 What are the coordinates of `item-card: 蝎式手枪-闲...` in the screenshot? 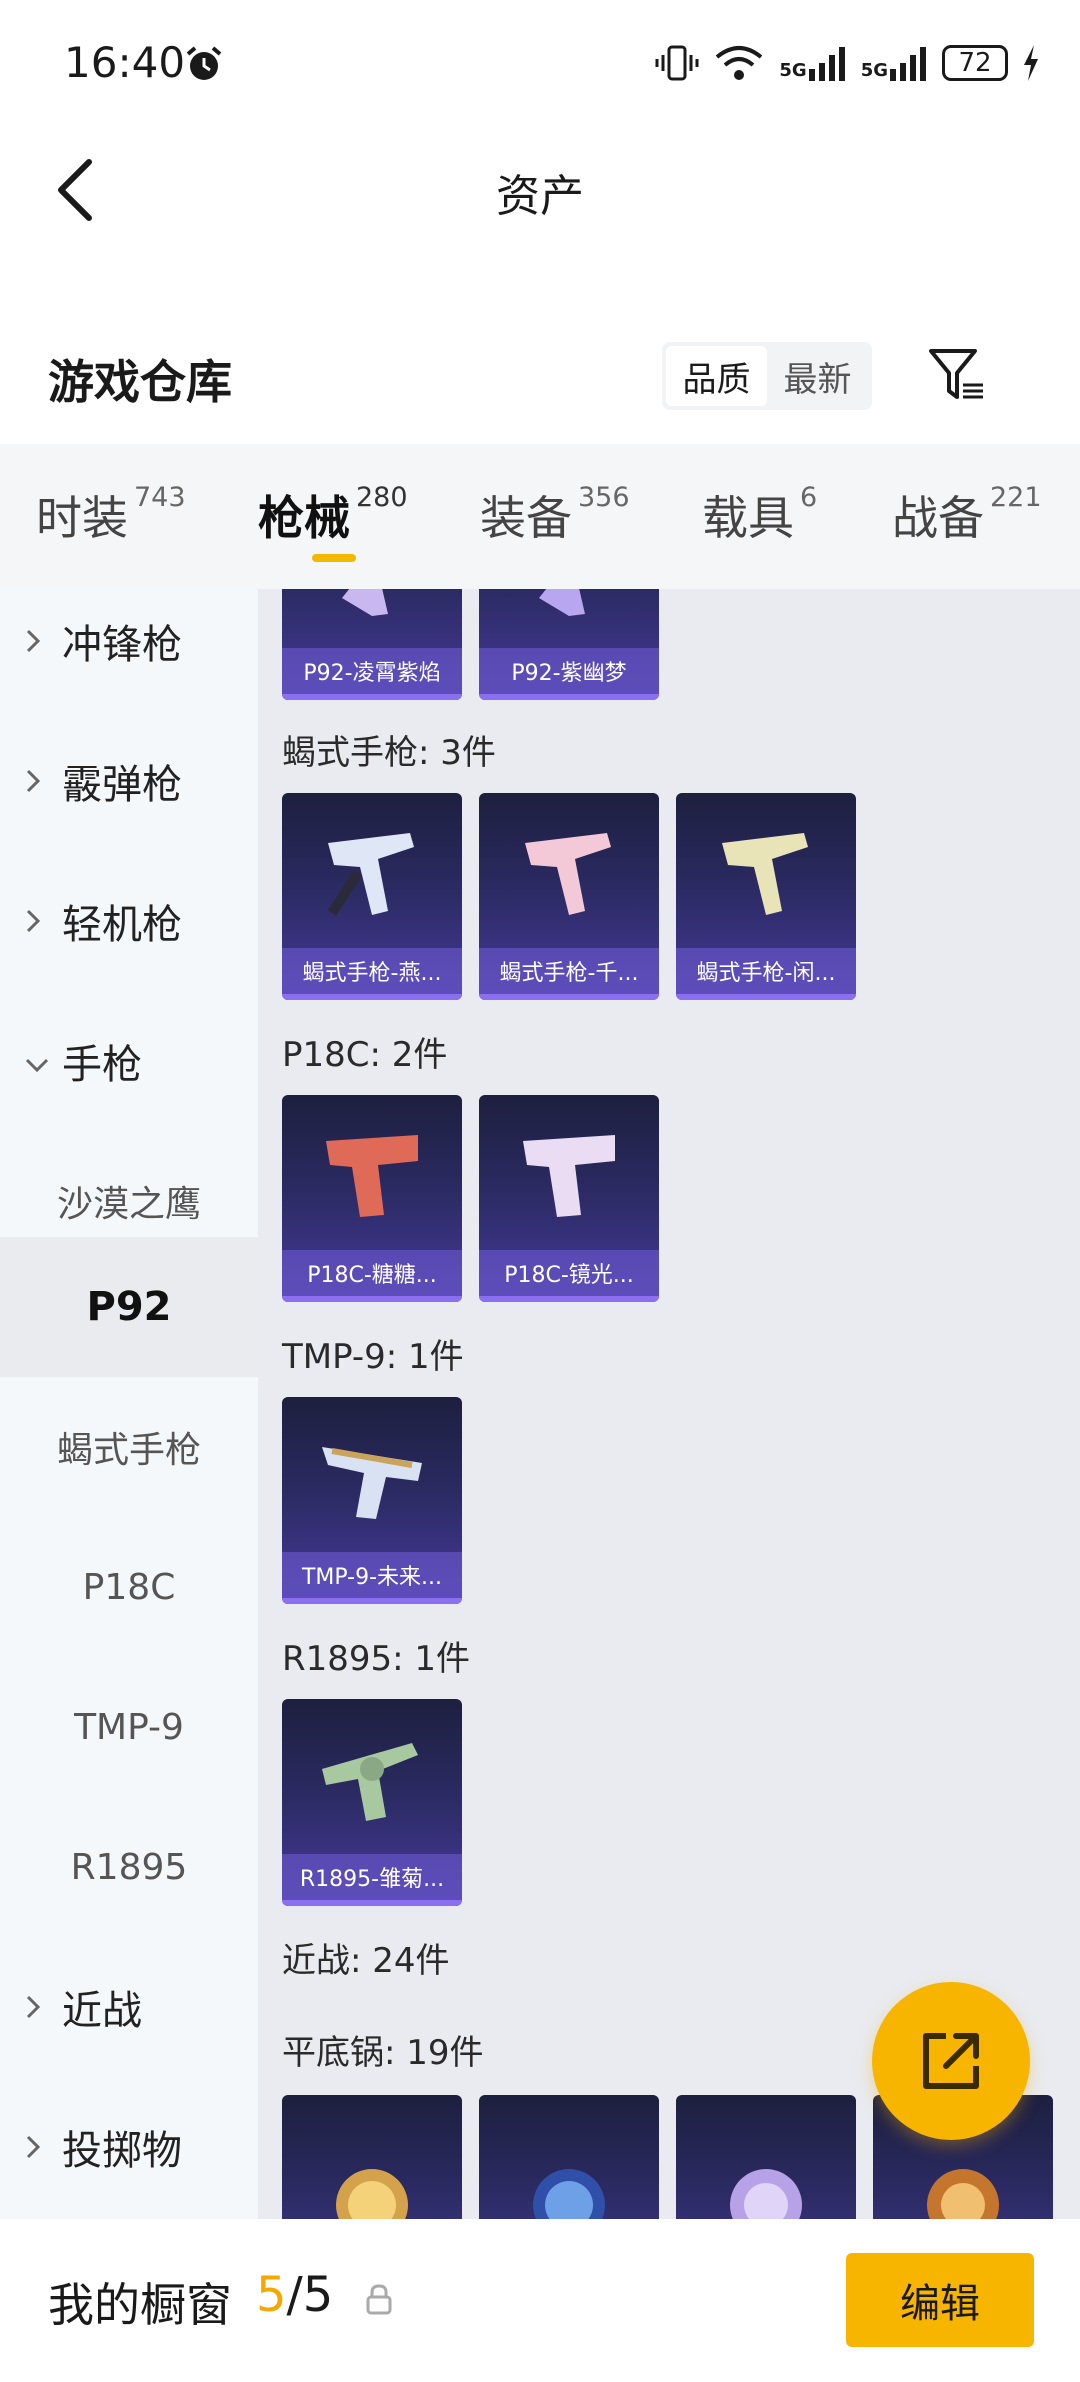 It's located at (766, 896).